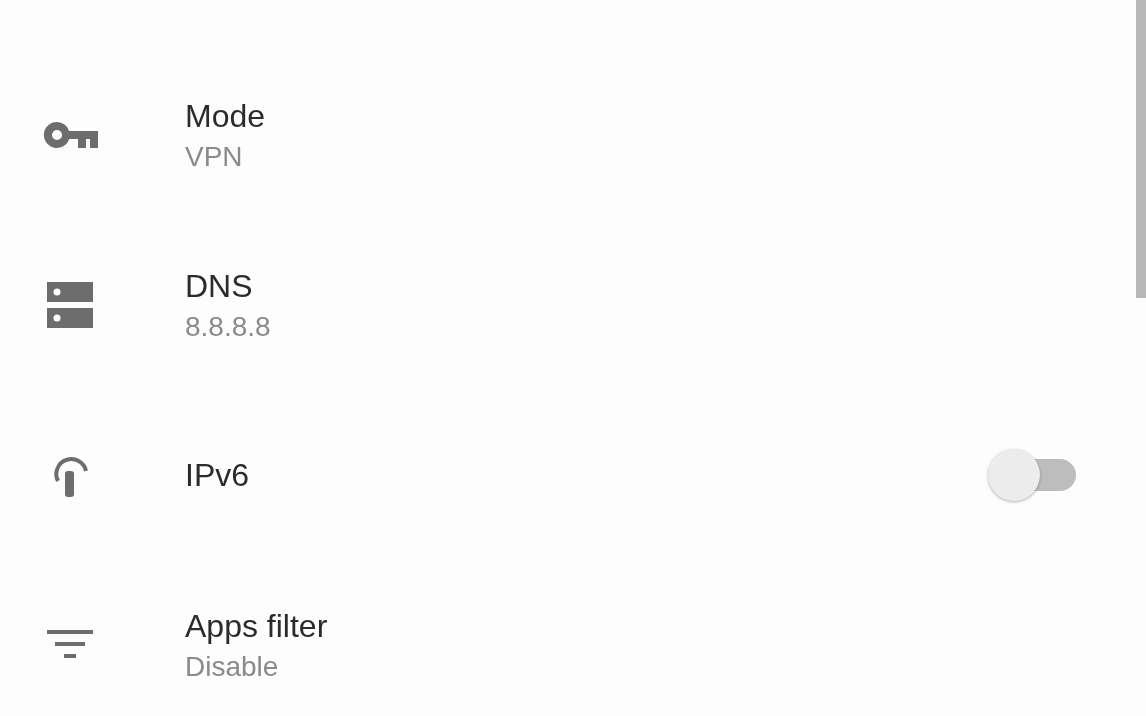  Describe the element at coordinates (70, 645) in the screenshot. I see `filter-icon` at that location.